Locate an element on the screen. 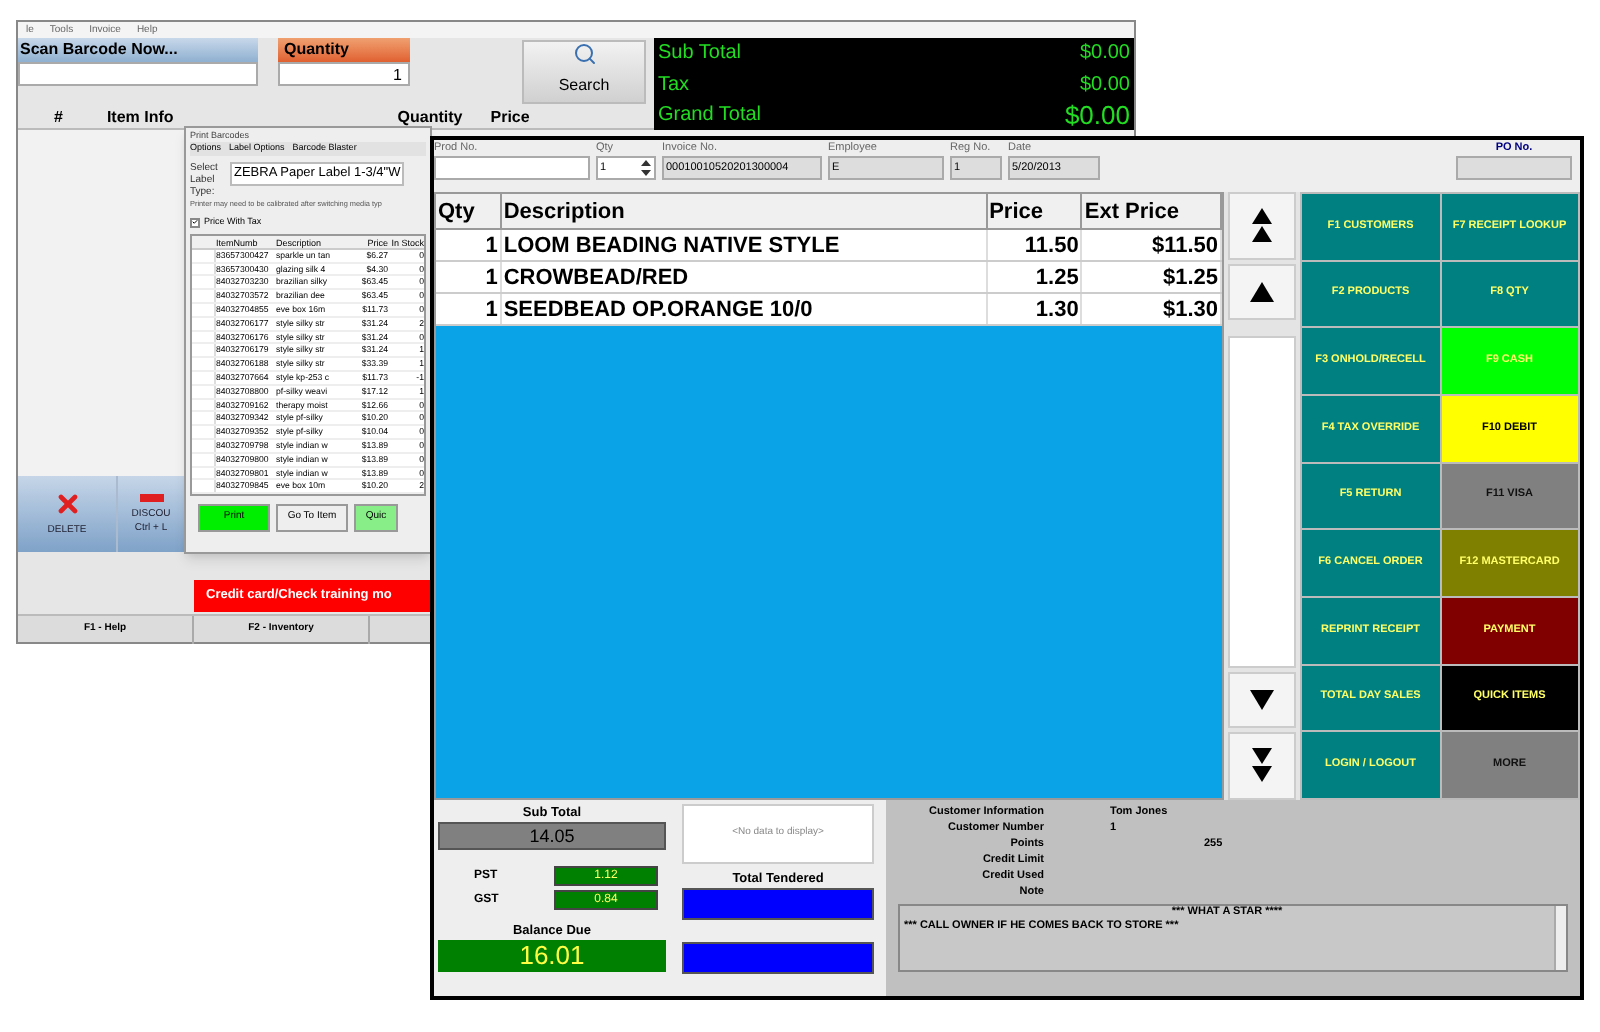 This screenshot has height=1032, width=1600. table-cell: $11.50 is located at coordinates (1152, 245).